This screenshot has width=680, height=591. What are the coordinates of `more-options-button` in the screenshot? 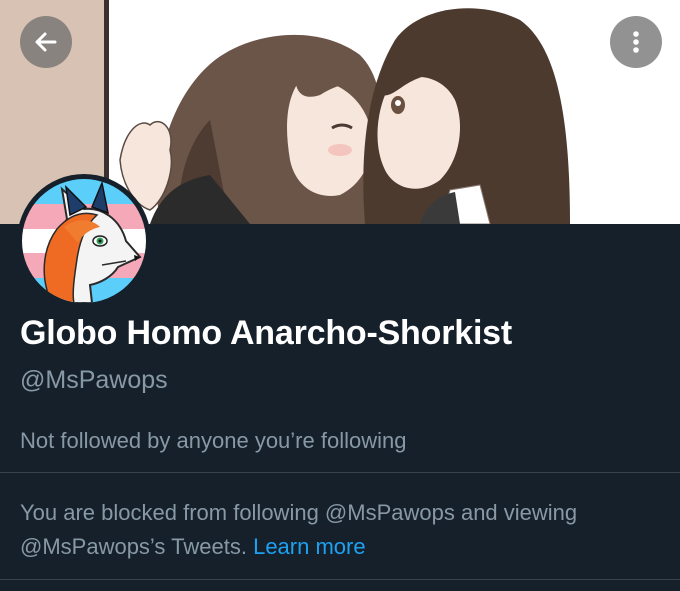 It's located at (636, 42).